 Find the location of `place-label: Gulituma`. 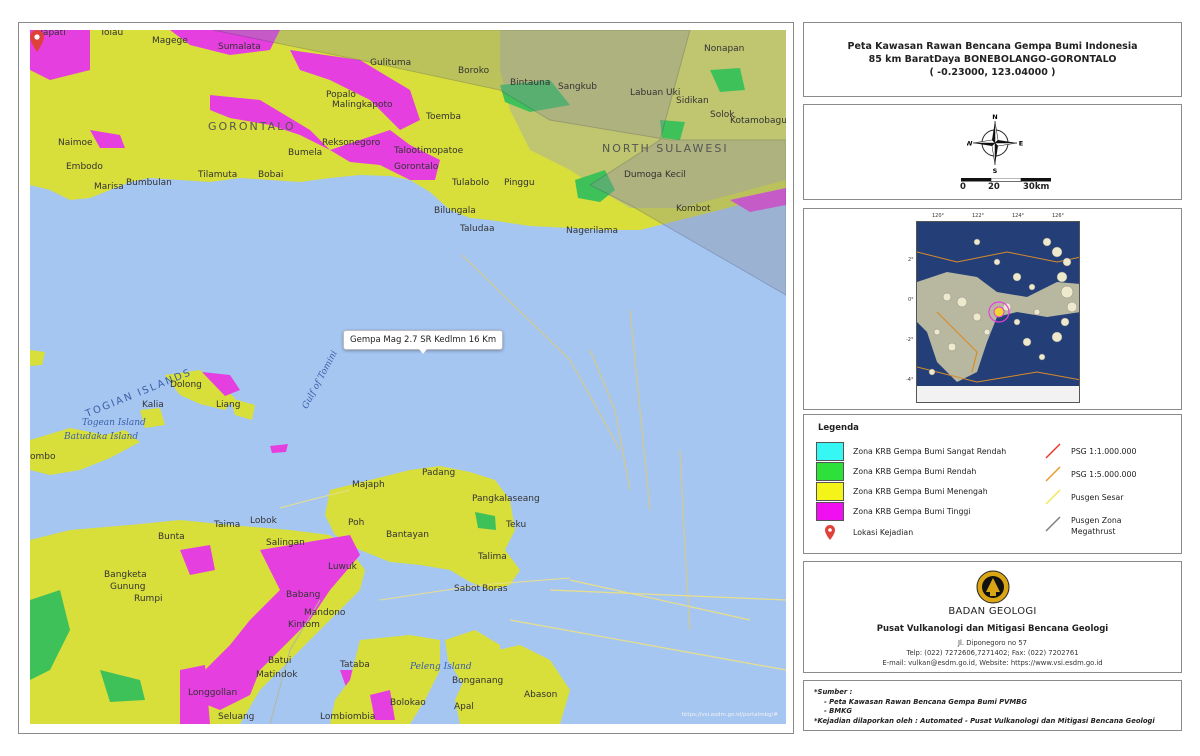

place-label: Gulituma is located at coordinates (391, 63).